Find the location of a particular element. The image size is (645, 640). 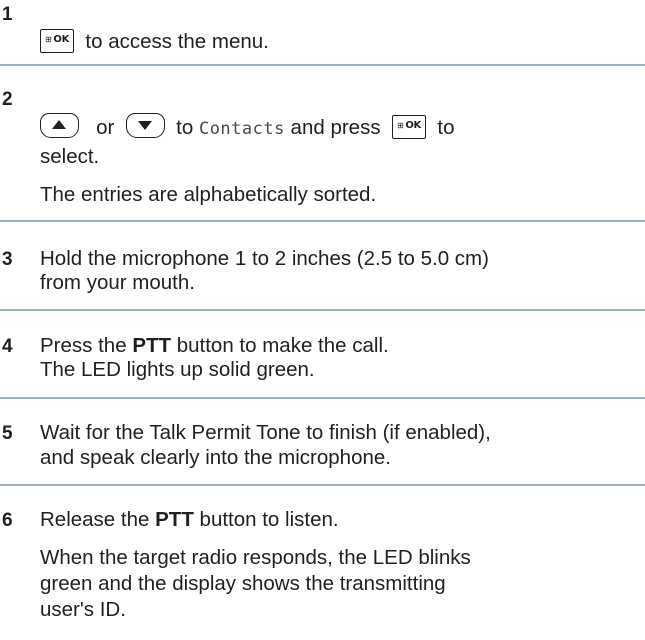

step-result: The LED lights up solid green. is located at coordinates (177, 369).